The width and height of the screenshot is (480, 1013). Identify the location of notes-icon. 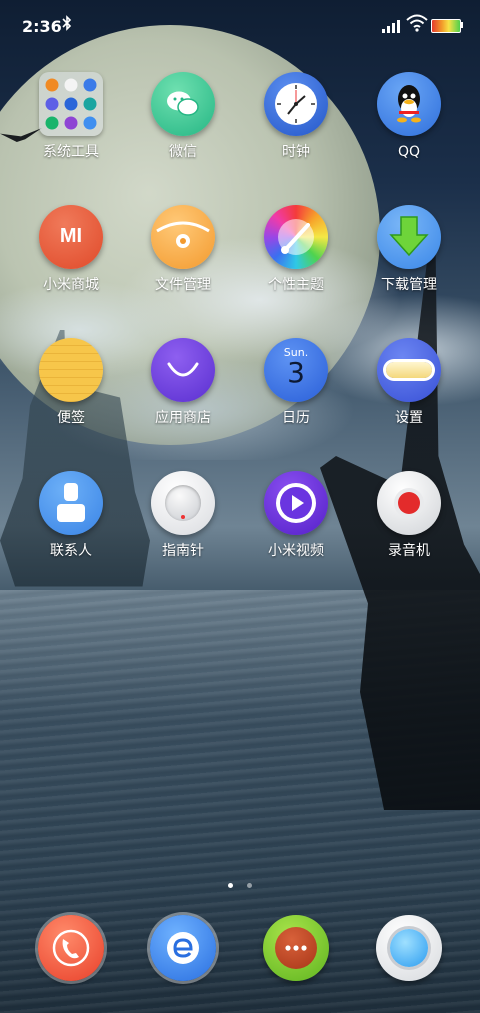
(71, 370).